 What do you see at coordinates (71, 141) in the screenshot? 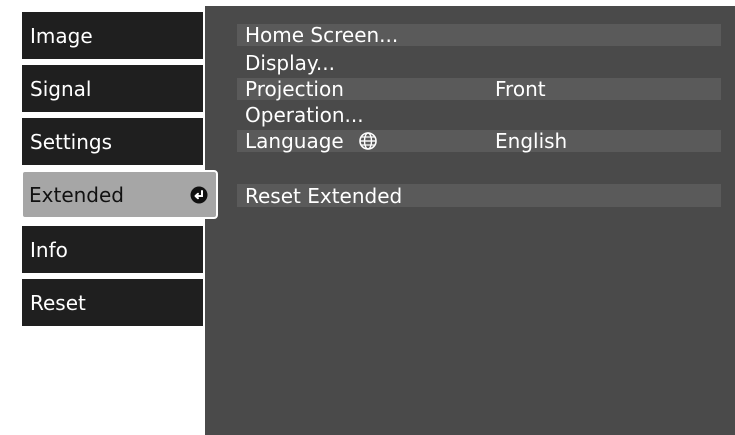
I see `tab-label: Settings` at bounding box center [71, 141].